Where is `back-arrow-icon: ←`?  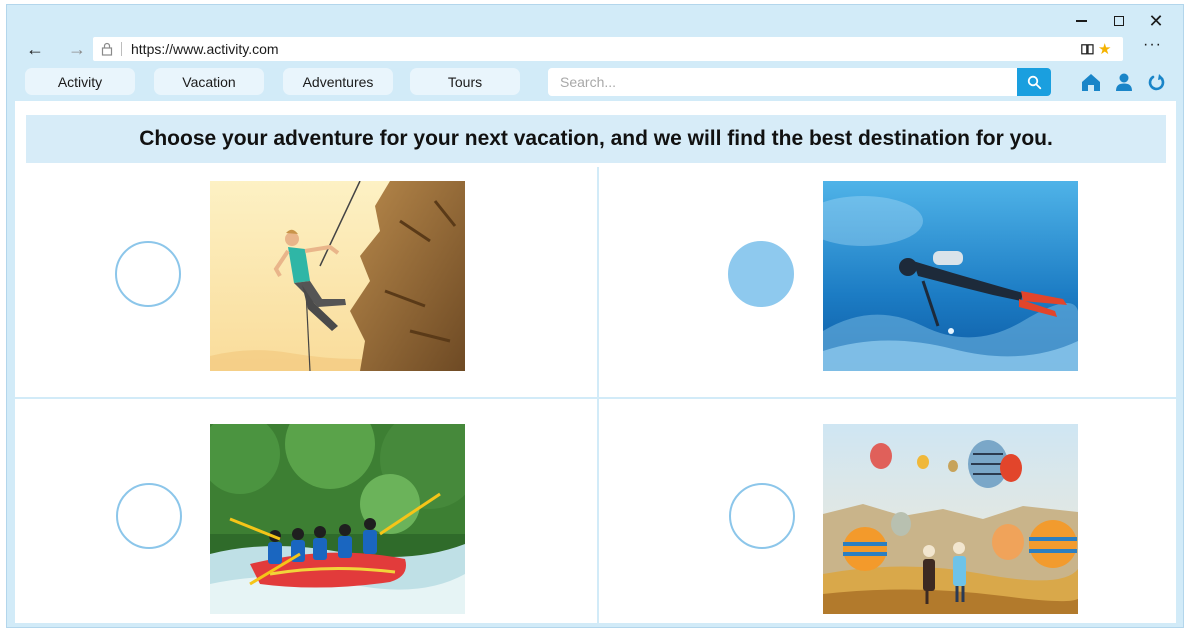 back-arrow-icon: ← is located at coordinates (35, 48).